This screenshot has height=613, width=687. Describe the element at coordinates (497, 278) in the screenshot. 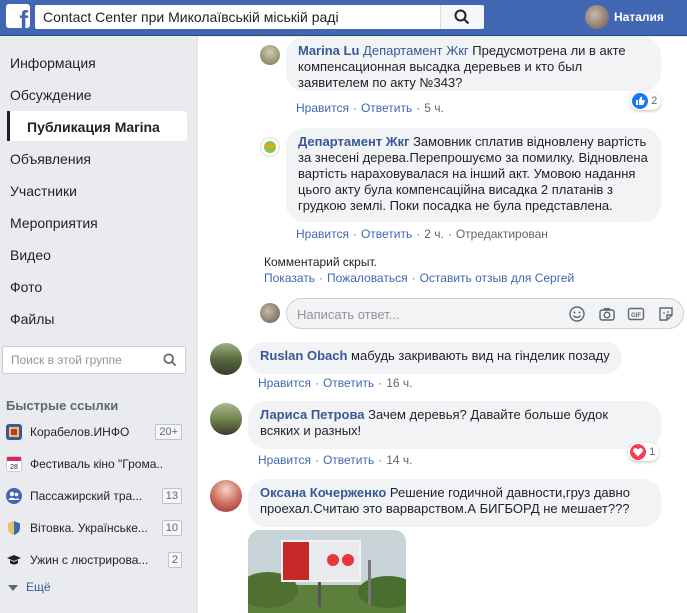

I see `feedback-link: Оставить отзыв для Сергей` at that location.